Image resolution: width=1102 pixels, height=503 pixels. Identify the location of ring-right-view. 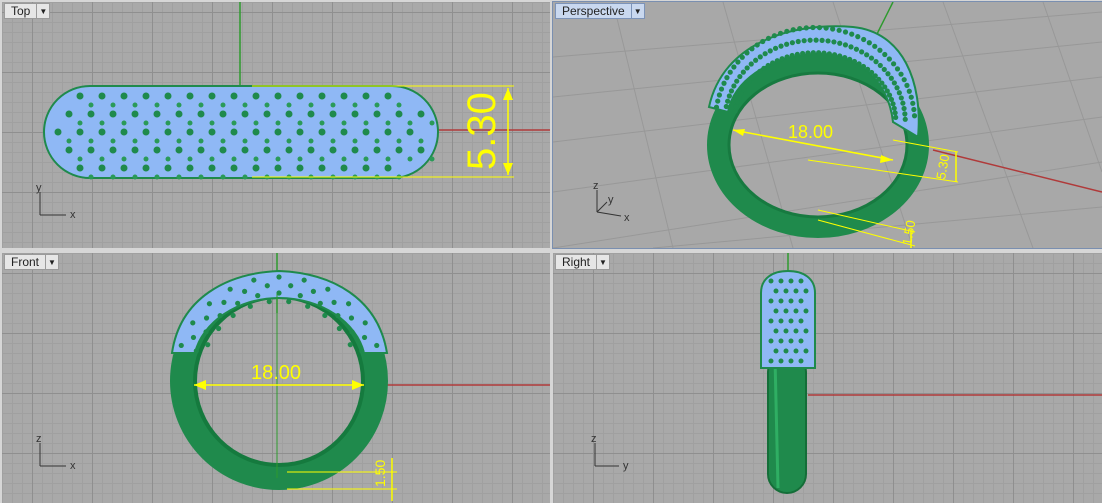
(788, 381).